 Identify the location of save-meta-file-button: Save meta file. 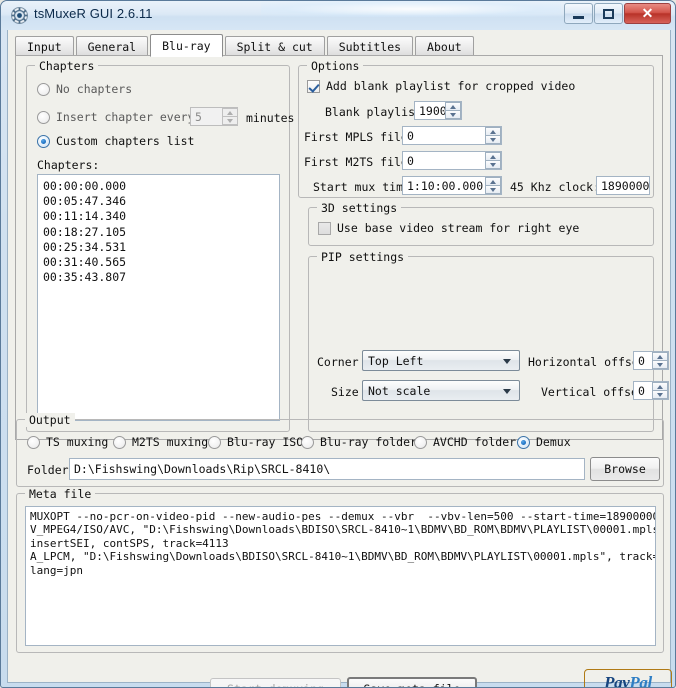
(412, 682).